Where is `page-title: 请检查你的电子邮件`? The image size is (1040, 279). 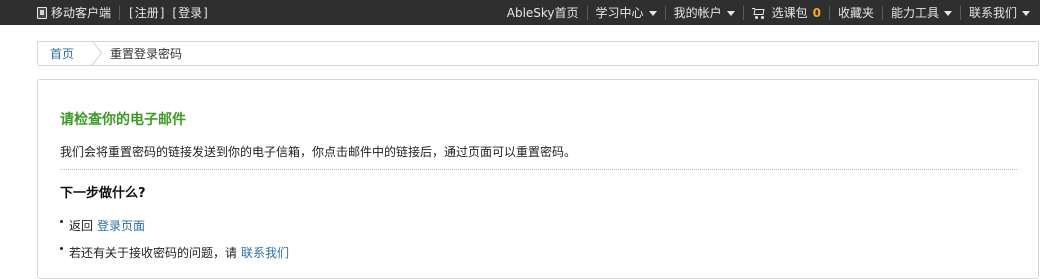
page-title: 请检查你的电子邮件 is located at coordinates (123, 120).